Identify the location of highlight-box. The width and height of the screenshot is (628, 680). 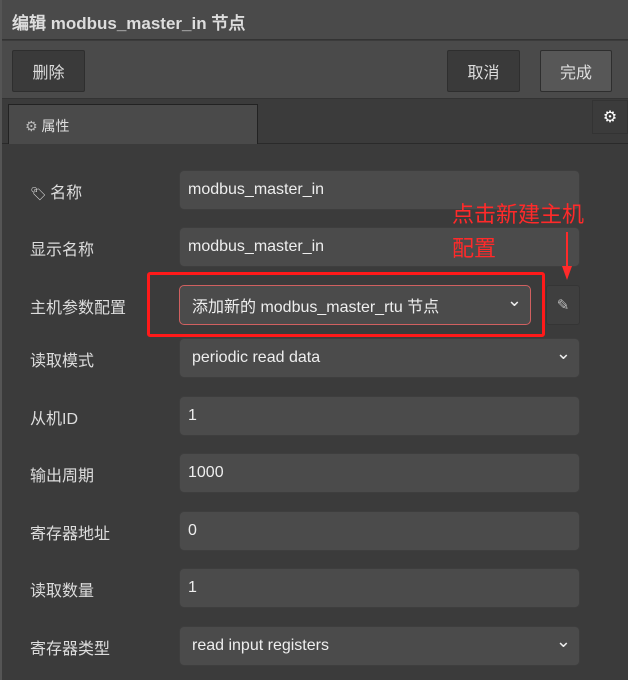
(346, 304).